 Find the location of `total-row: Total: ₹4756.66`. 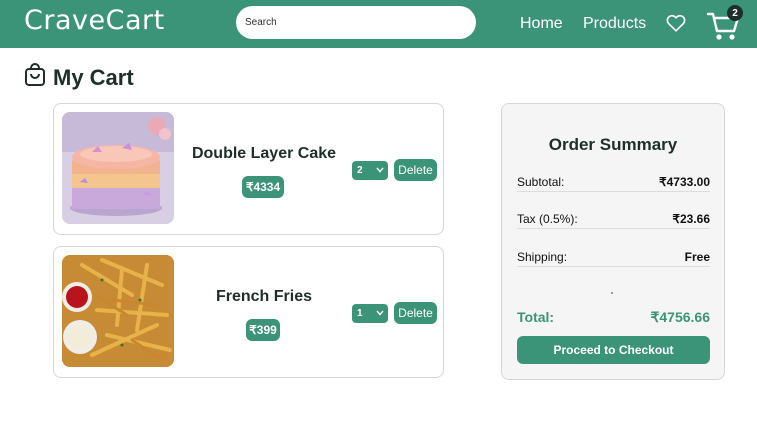

total-row: Total: ₹4756.66 is located at coordinates (613, 317).